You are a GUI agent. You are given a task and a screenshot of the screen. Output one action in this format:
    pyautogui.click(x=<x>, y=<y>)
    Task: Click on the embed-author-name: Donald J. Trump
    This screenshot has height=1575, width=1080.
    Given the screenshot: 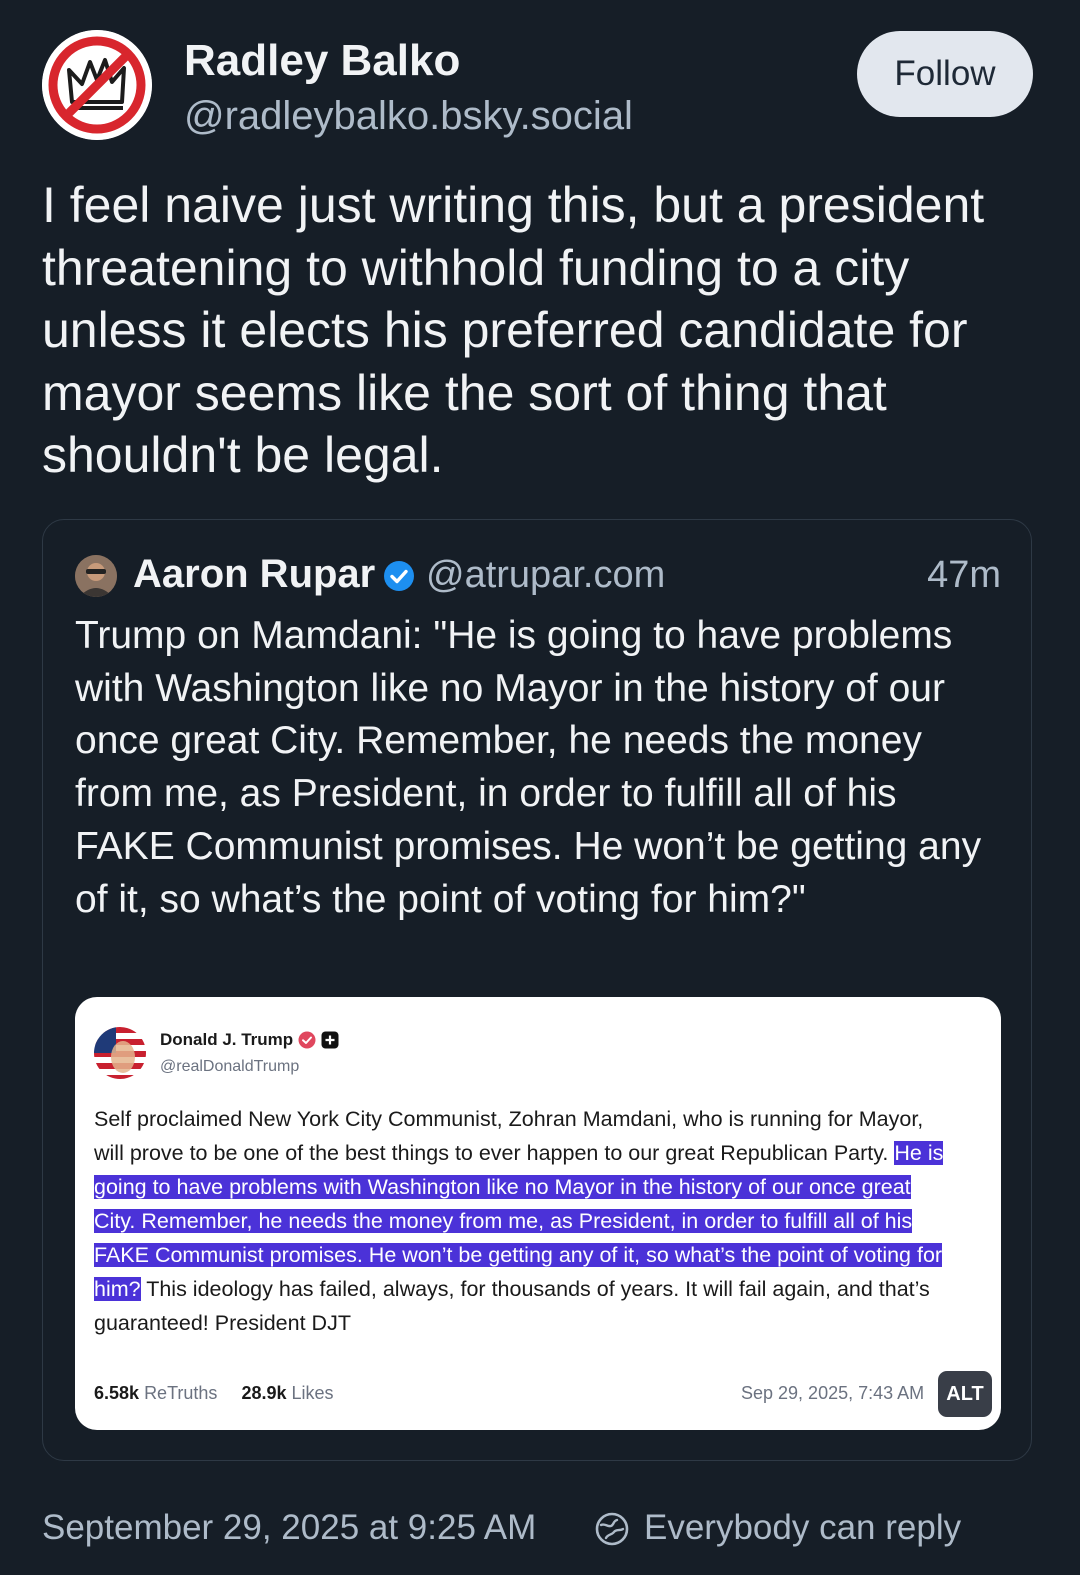 What is the action you would take?
    pyautogui.click(x=227, y=1039)
    